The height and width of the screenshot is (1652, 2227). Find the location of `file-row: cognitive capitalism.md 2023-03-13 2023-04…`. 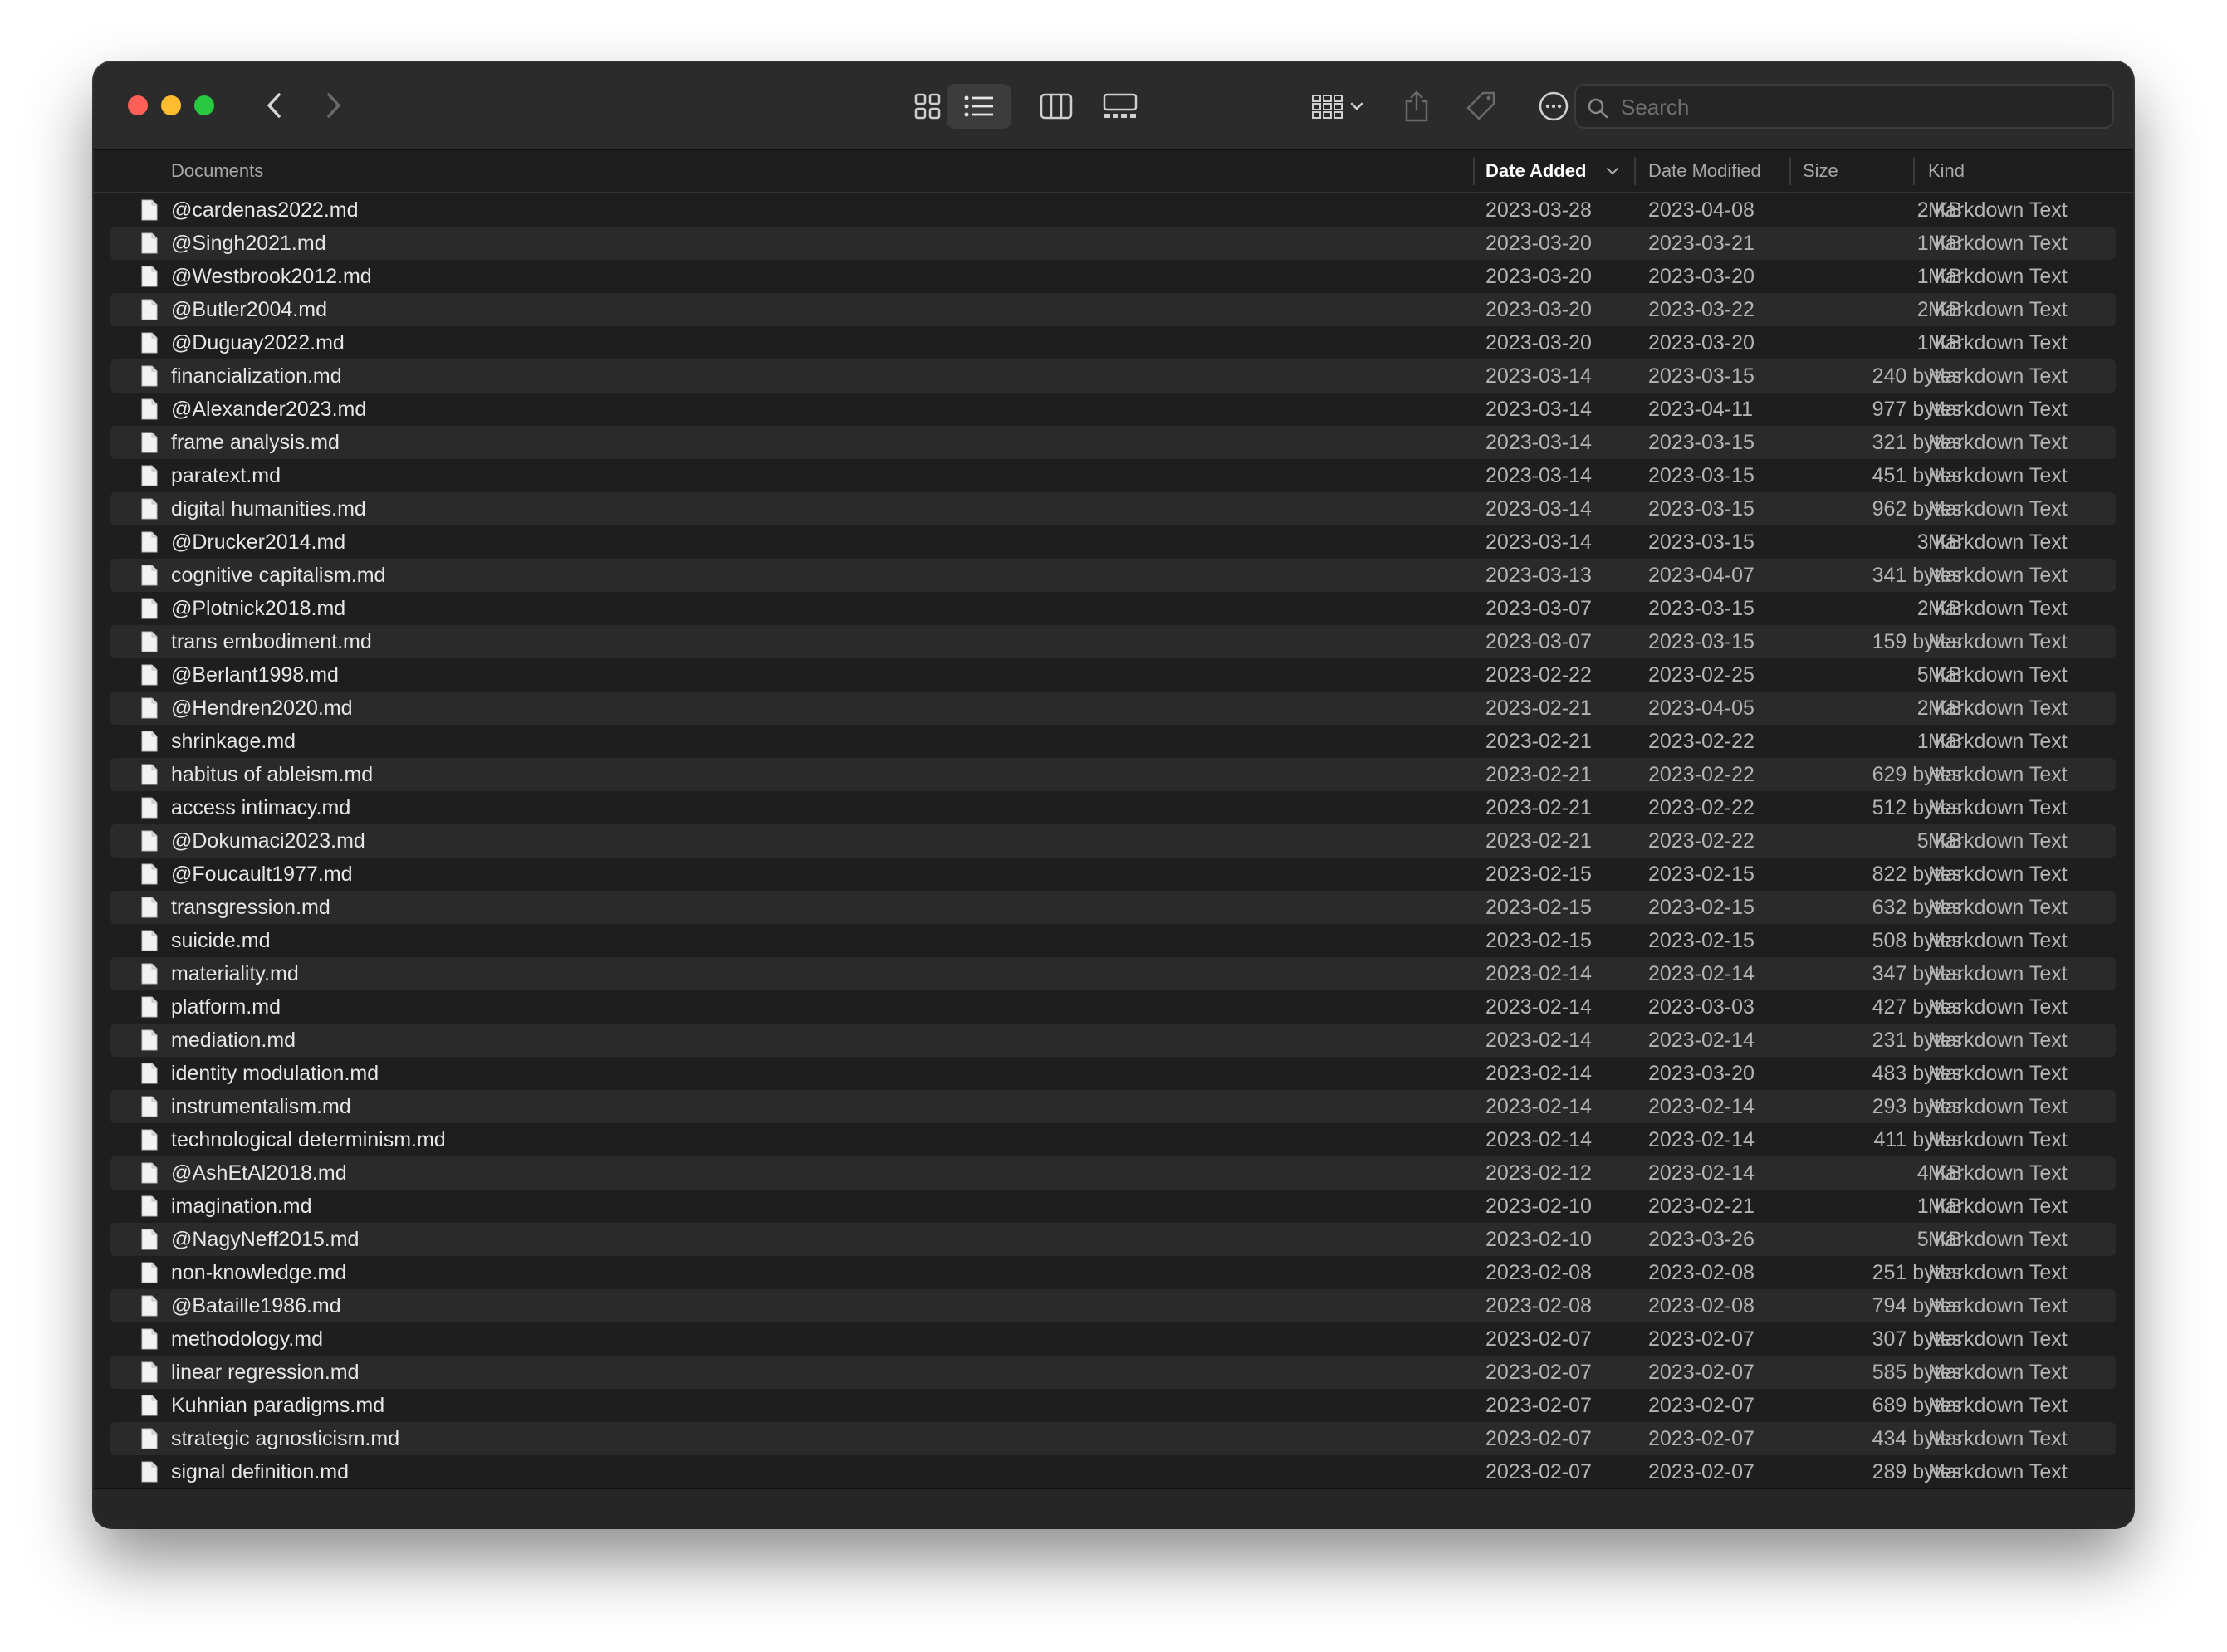

file-row: cognitive capitalism.md 2023-03-13 2023-04… is located at coordinates (1113, 575).